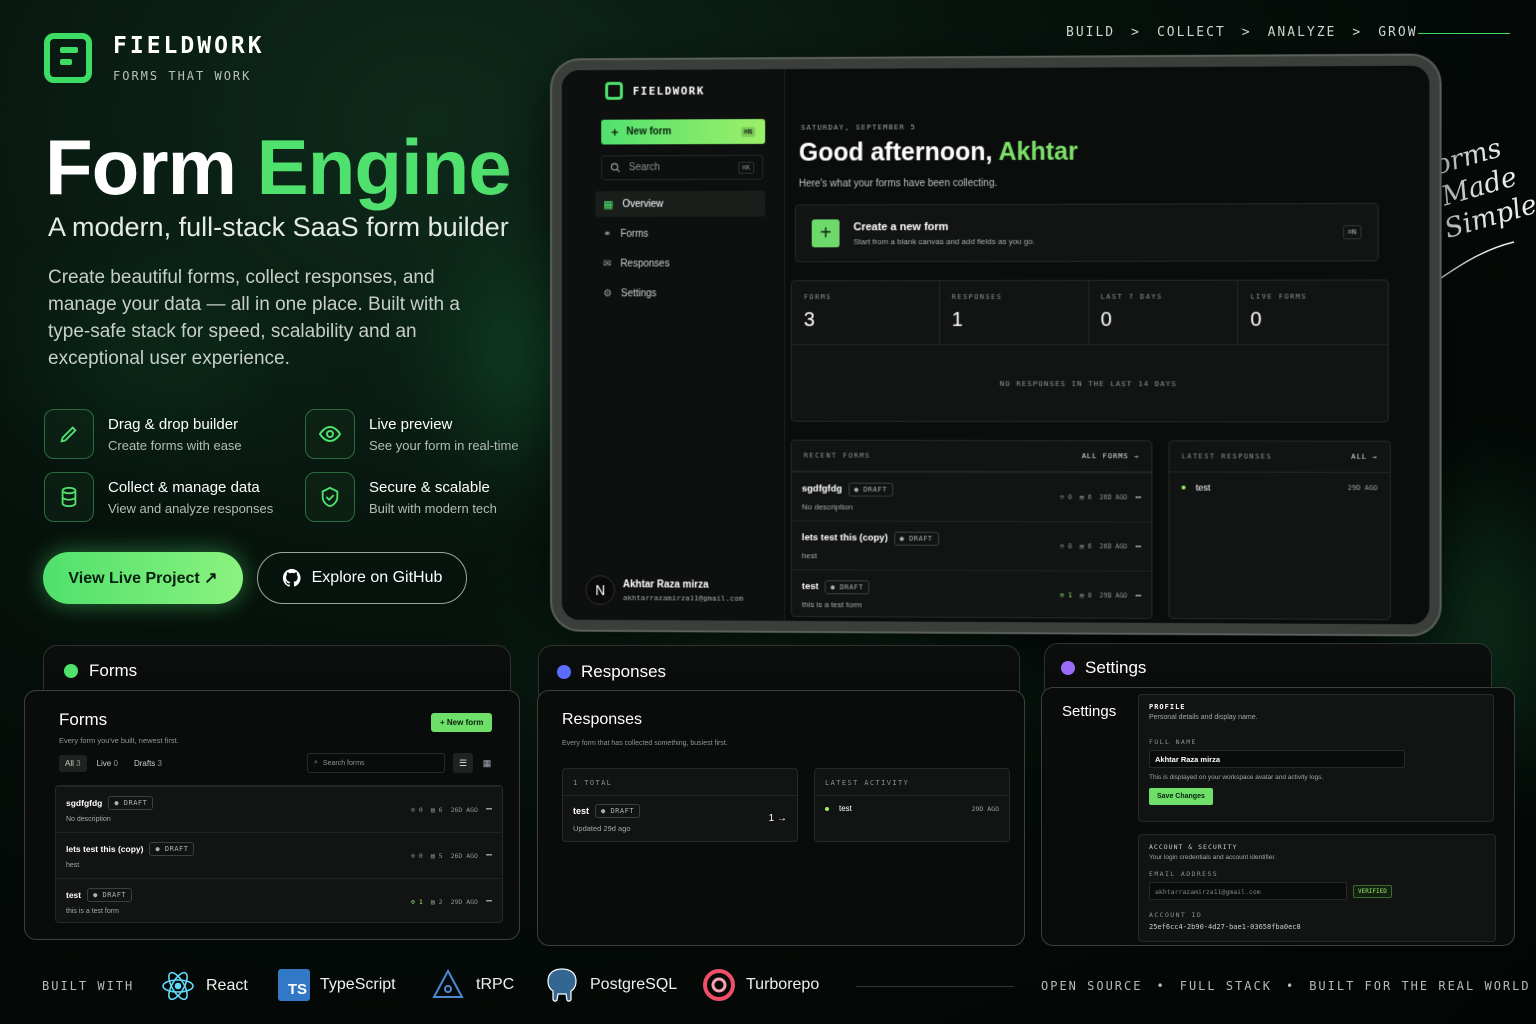  What do you see at coordinates (88, 986) in the screenshot?
I see `built-with-label: BUILT WITH` at bounding box center [88, 986].